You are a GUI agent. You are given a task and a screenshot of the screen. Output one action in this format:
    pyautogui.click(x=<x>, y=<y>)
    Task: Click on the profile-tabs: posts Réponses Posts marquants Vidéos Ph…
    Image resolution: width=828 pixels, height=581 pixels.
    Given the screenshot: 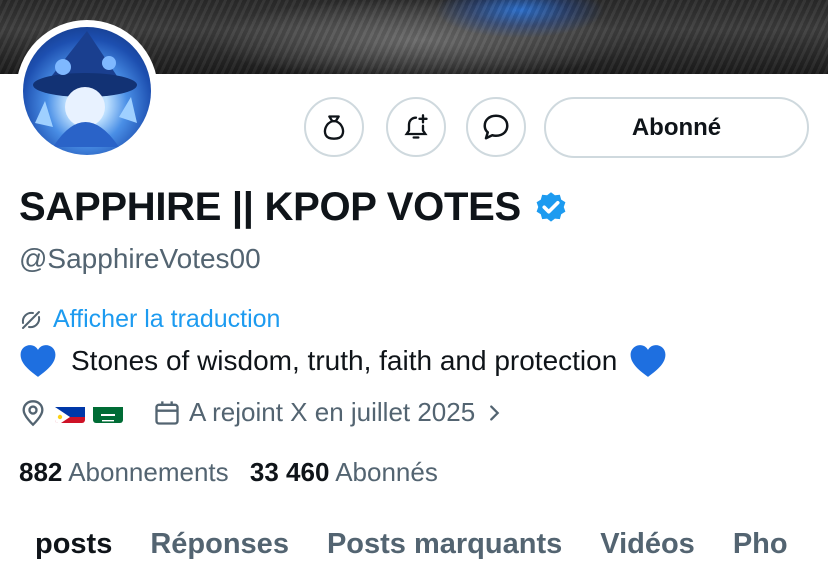 What is the action you would take?
    pyautogui.click(x=414, y=554)
    